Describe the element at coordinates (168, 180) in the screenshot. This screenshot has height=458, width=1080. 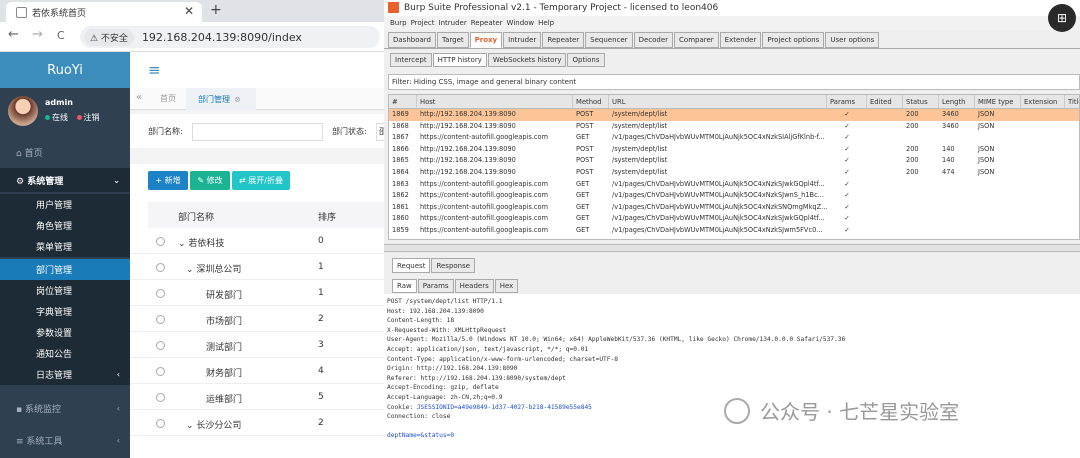
I see `add-button: + 新增` at that location.